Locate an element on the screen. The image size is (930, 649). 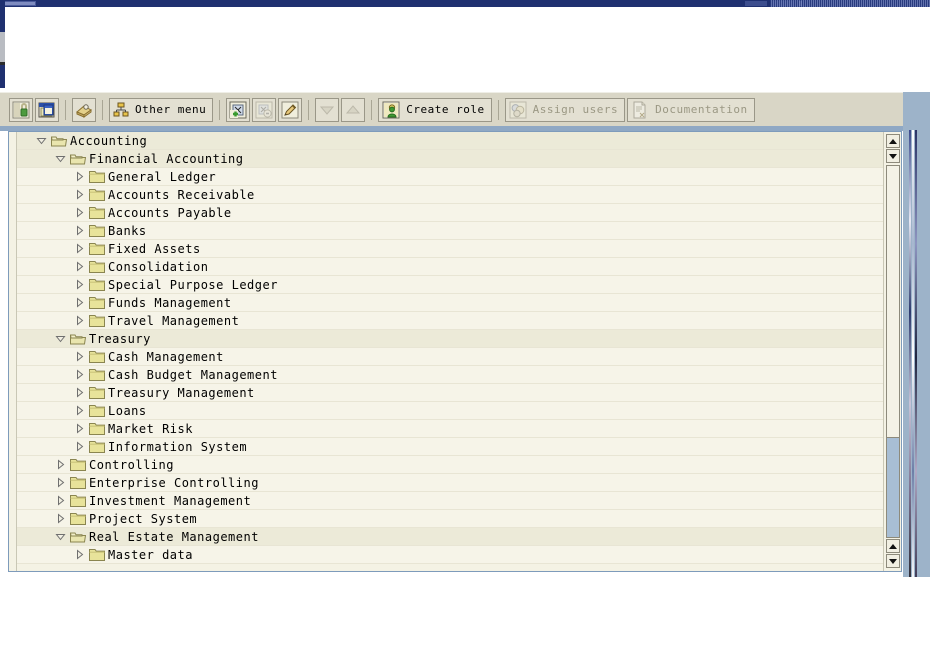
tree-row: Project System is located at coordinates (449, 519).